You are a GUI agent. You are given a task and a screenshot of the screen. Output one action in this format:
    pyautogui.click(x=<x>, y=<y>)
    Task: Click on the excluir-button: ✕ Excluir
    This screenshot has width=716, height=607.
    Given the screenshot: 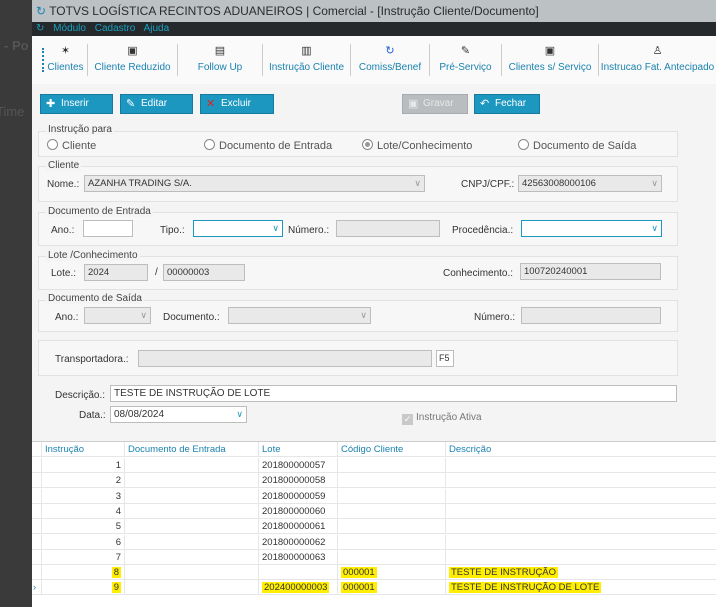 What is the action you would take?
    pyautogui.click(x=237, y=104)
    